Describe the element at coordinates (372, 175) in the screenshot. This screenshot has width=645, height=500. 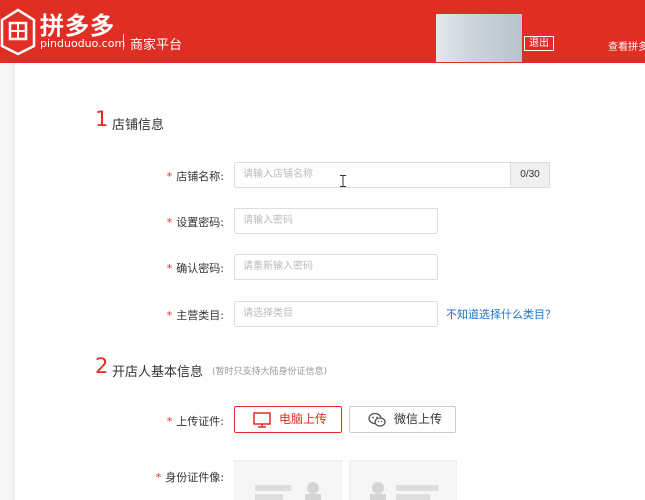
I see `store-name-input: 请输入店铺名称` at that location.